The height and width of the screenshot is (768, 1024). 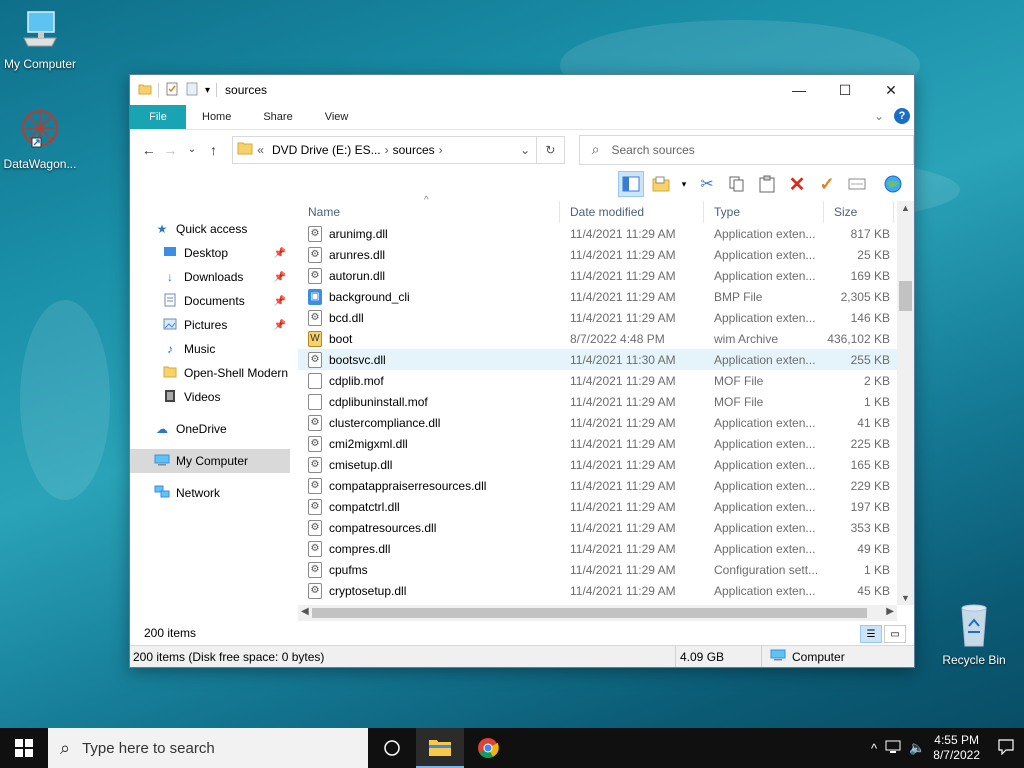 What do you see at coordinates (1006, 748) in the screenshot?
I see `notifications-icon` at bounding box center [1006, 748].